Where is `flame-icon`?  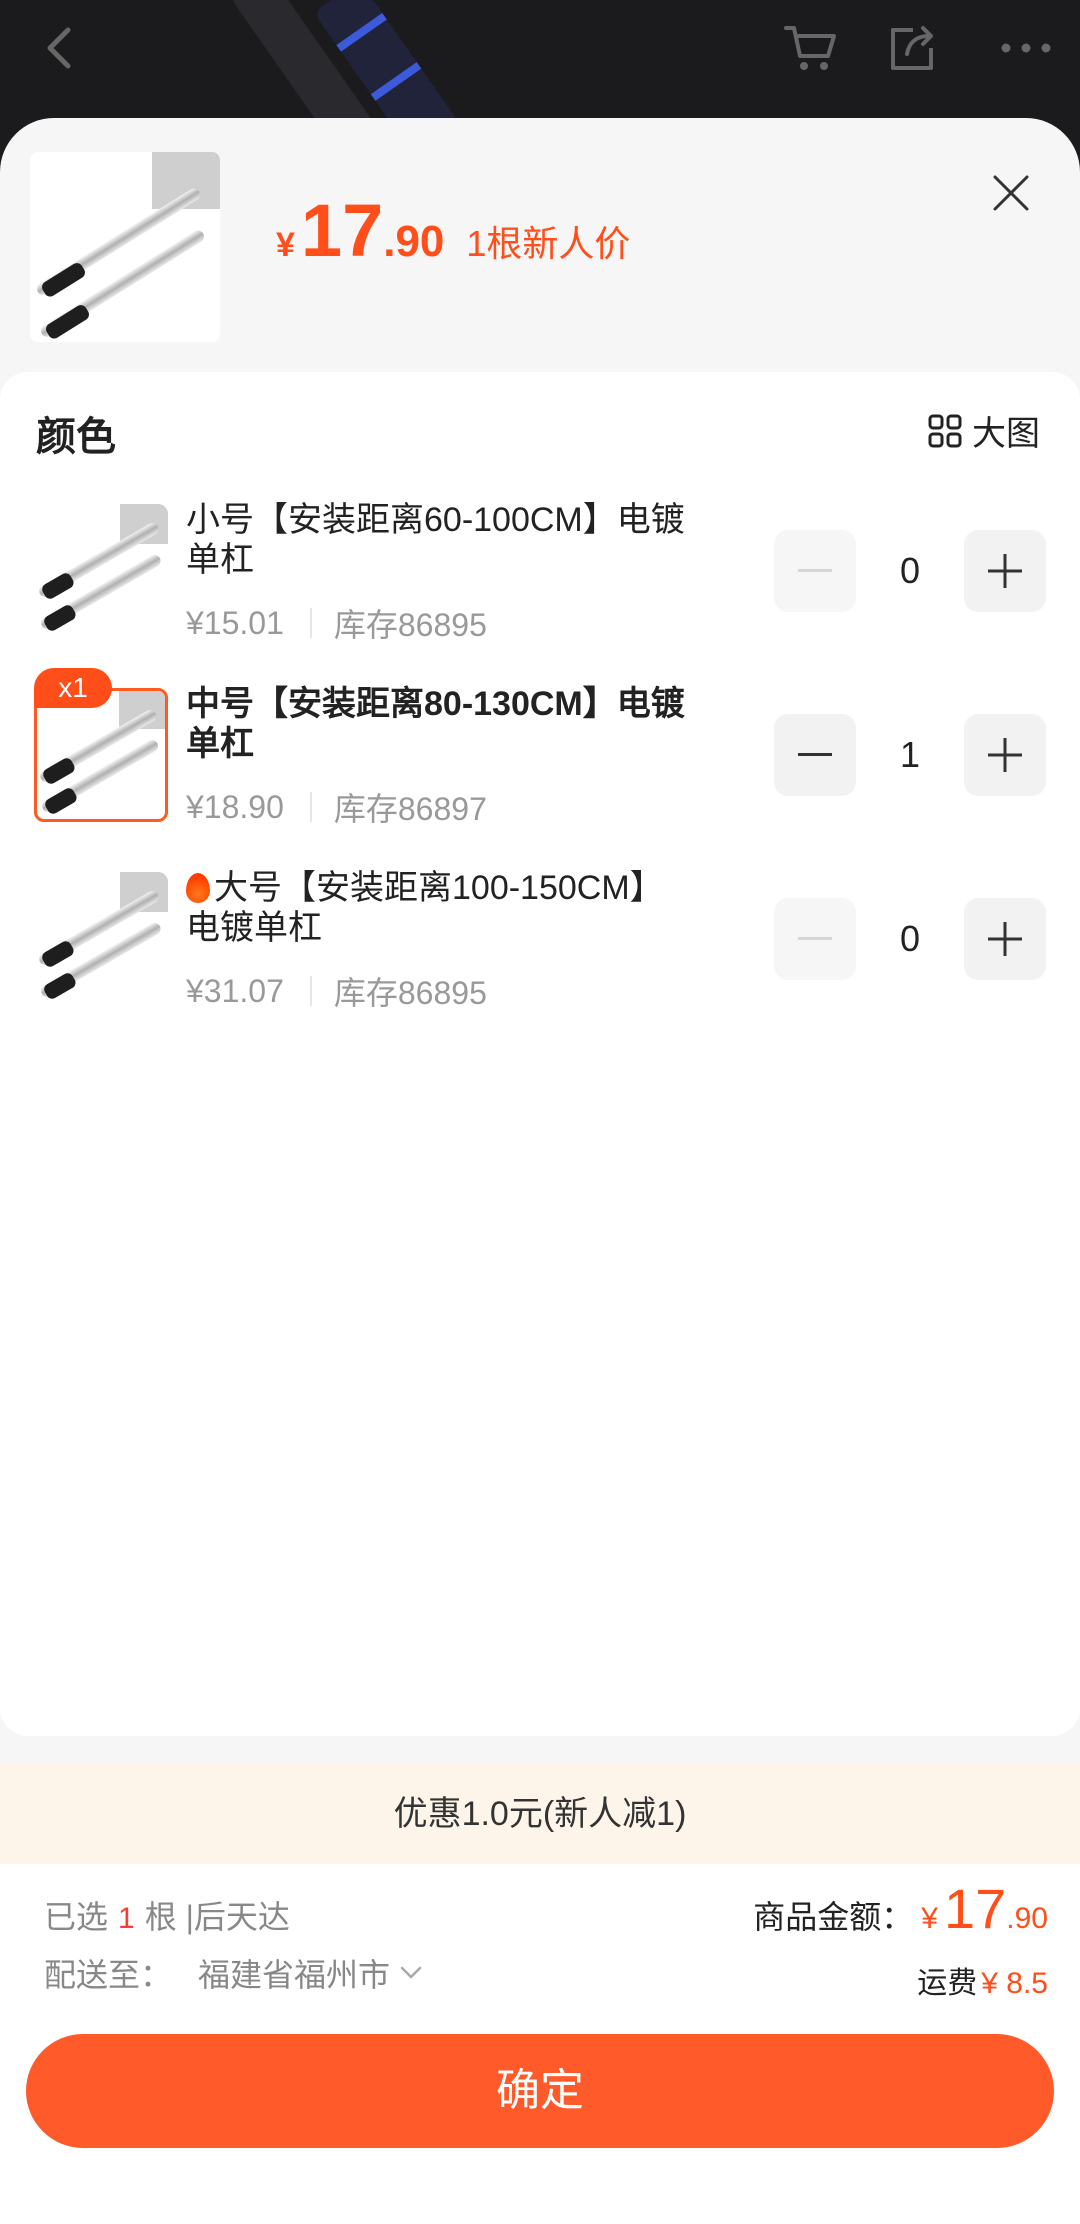 flame-icon is located at coordinates (198, 888).